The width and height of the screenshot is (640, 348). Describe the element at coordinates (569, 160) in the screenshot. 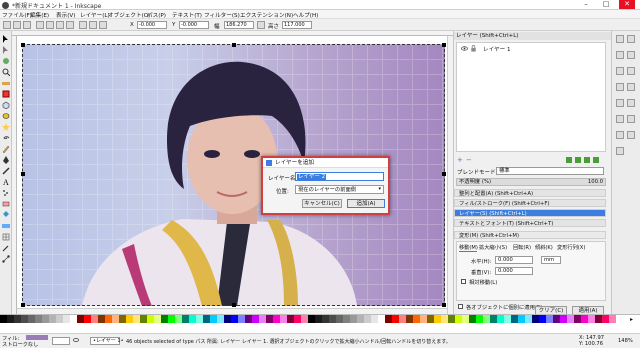

I see `layer-to-top-icon` at that location.